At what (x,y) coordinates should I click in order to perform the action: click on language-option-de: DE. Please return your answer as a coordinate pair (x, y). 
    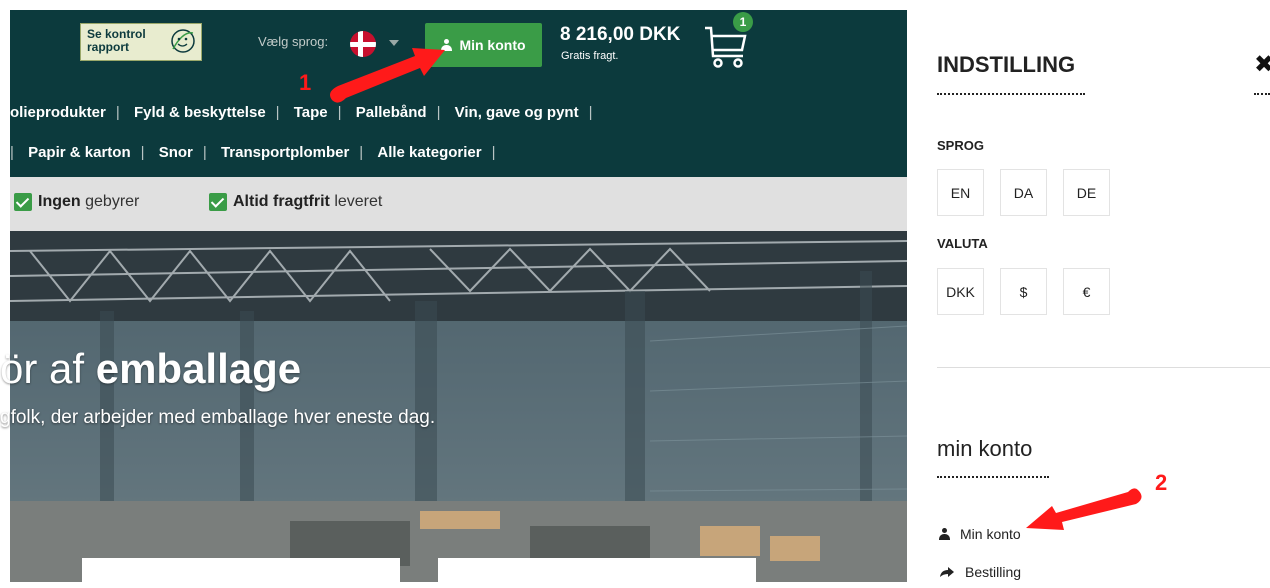
    Looking at the image, I should click on (1086, 192).